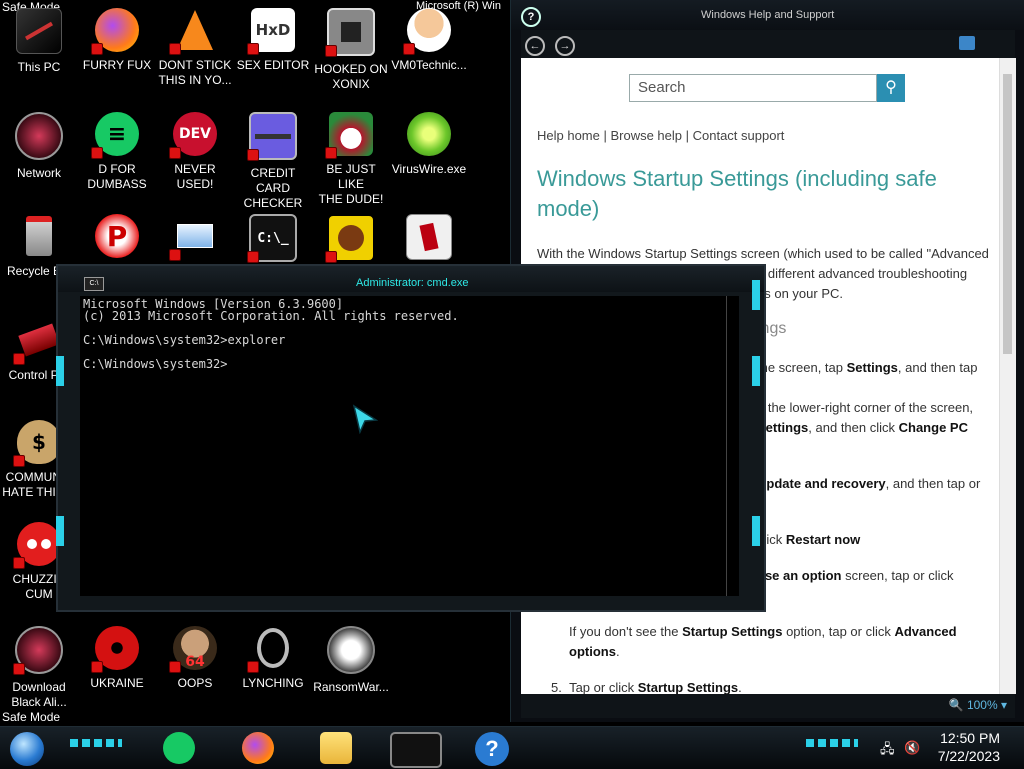 This screenshot has height=769, width=1024. I want to click on taskbar-firefox-icon, so click(258, 748).